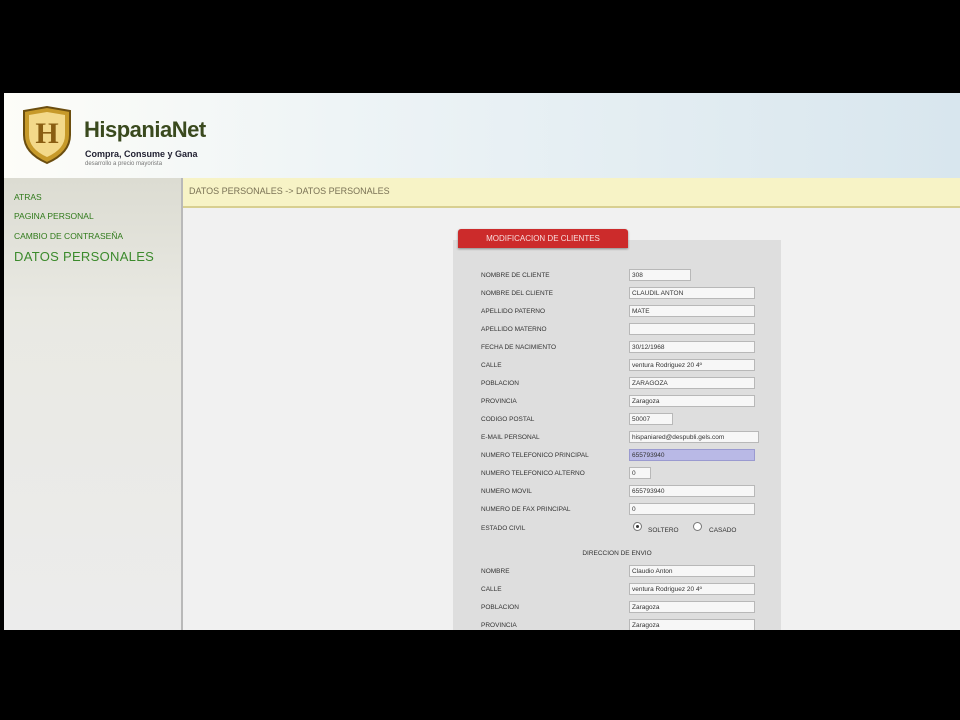 The width and height of the screenshot is (960, 720). Describe the element at coordinates (517, 293) in the screenshot. I see `field-label: NOMBRE DEL CLIENTE` at that location.